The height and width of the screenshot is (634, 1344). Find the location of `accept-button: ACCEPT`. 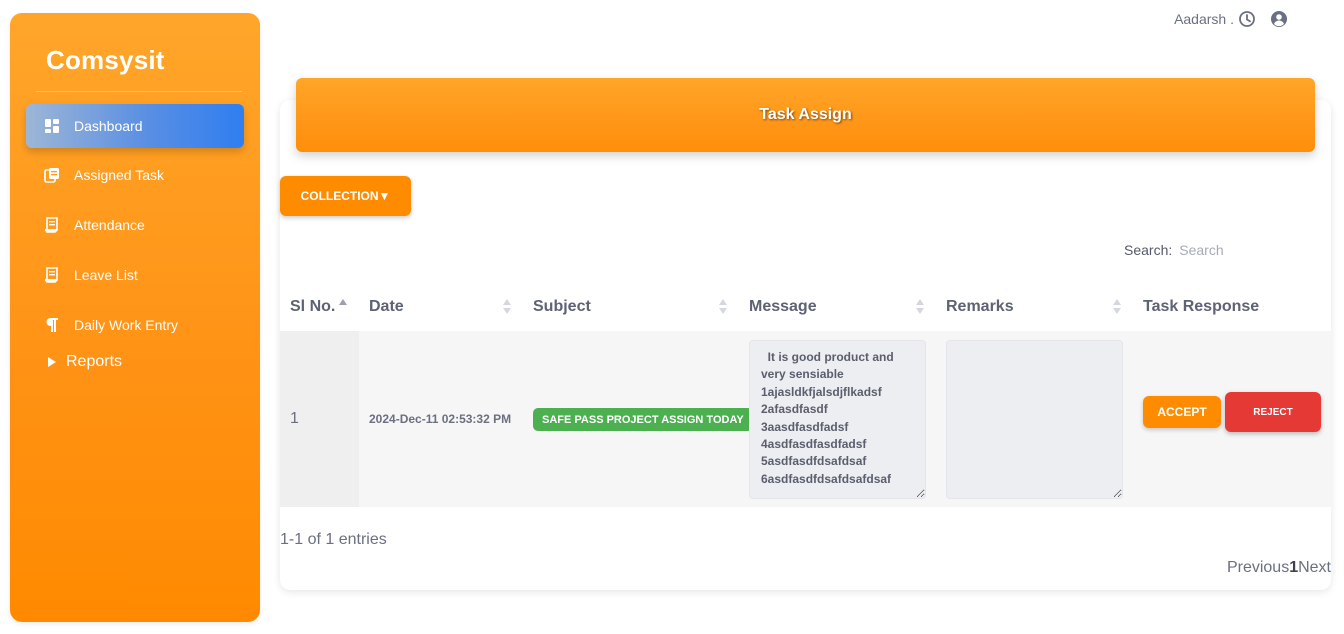

accept-button: ACCEPT is located at coordinates (1182, 412).